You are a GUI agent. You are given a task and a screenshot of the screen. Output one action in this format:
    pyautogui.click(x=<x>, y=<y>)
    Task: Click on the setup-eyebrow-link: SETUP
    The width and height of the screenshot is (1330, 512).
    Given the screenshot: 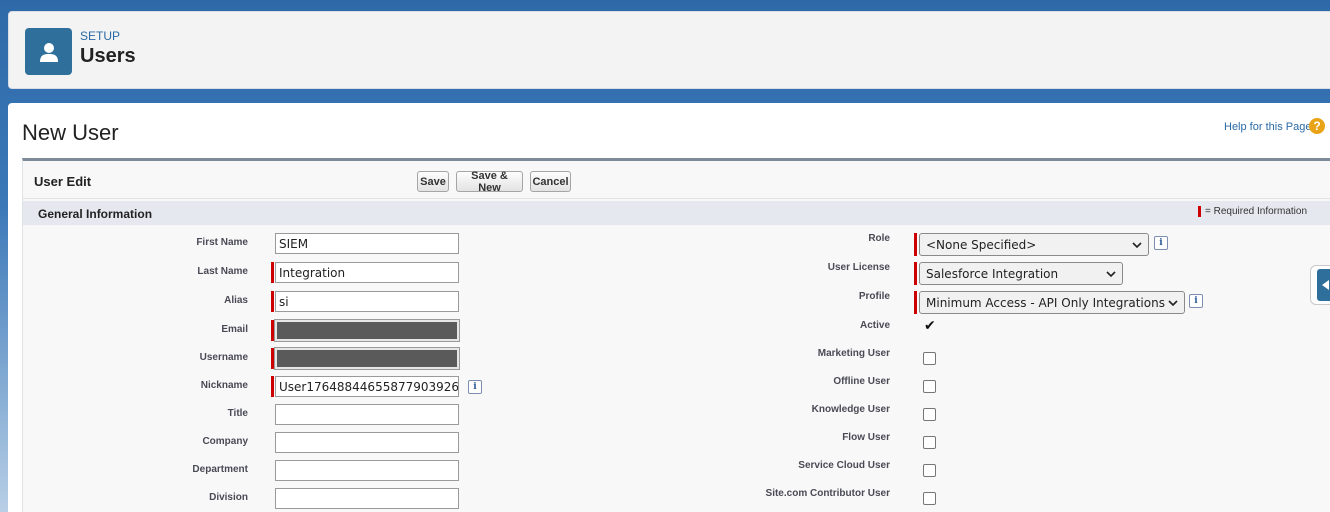 What is the action you would take?
    pyautogui.click(x=100, y=36)
    